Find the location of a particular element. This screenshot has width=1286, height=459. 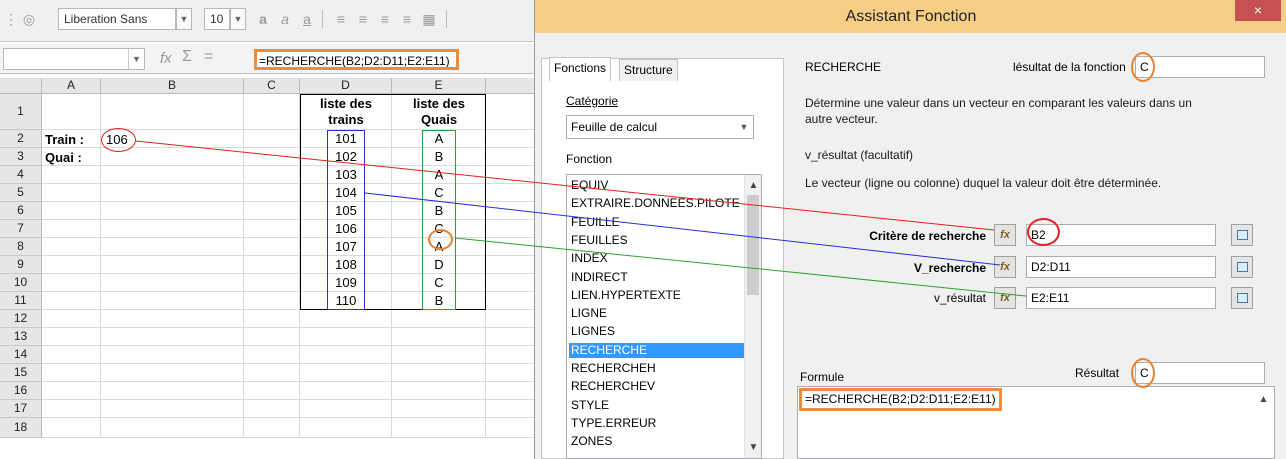

function-wizard-icon: fx is located at coordinates (166, 58).